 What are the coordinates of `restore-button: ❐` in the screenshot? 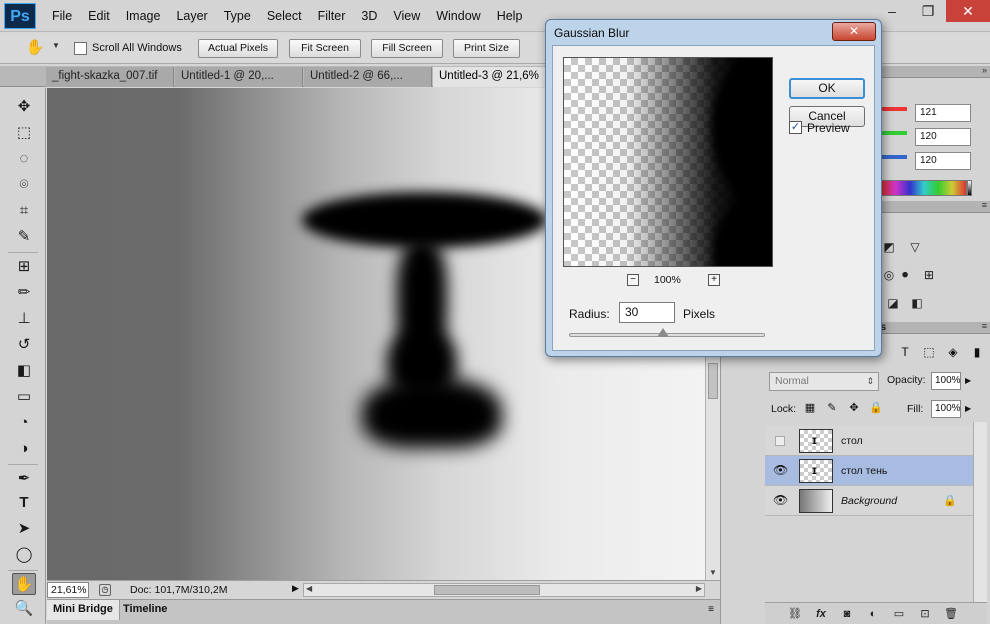 It's located at (928, 11).